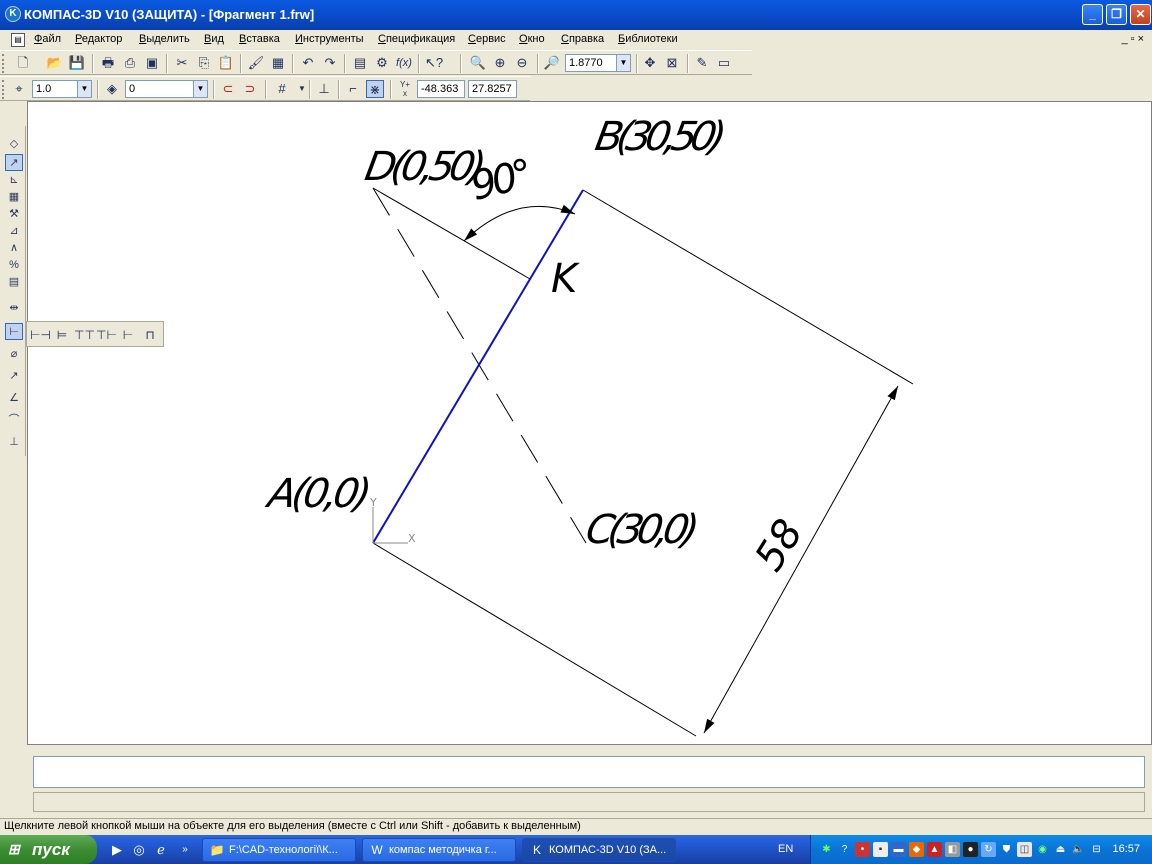 The image size is (1152, 864). What do you see at coordinates (152, 63) in the screenshot?
I see `export-icon: ▣` at bounding box center [152, 63].